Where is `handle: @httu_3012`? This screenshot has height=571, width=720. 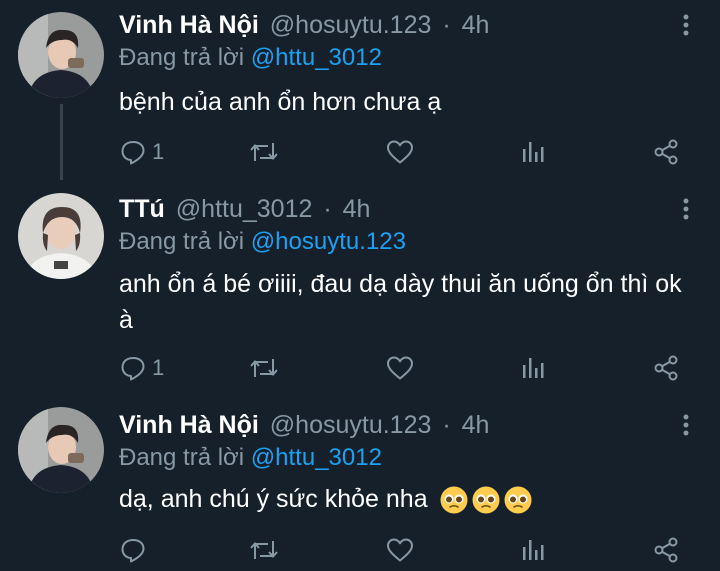
handle: @httu_3012 is located at coordinates (244, 209).